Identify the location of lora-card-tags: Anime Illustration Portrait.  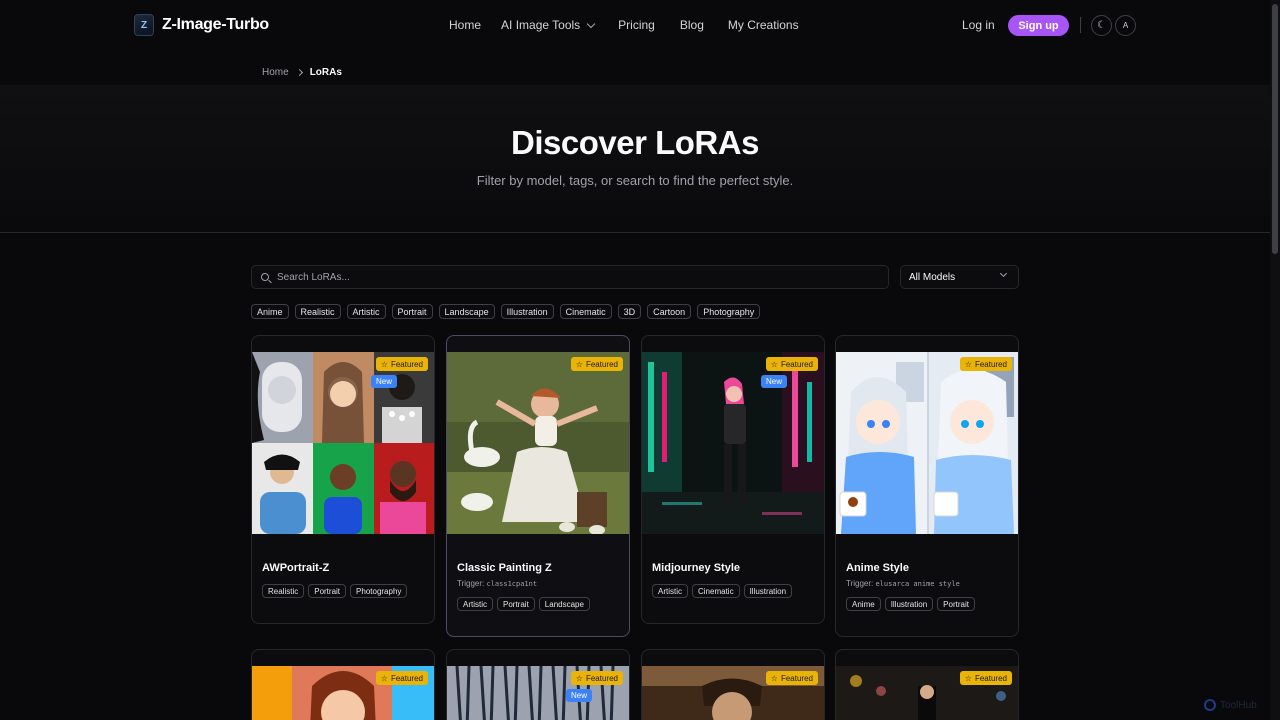
(910, 604).